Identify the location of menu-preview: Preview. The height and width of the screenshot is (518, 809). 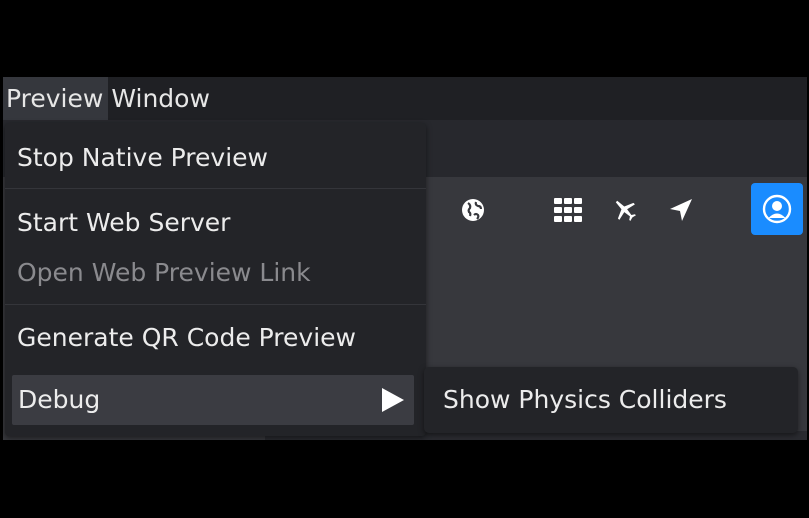
(56, 98).